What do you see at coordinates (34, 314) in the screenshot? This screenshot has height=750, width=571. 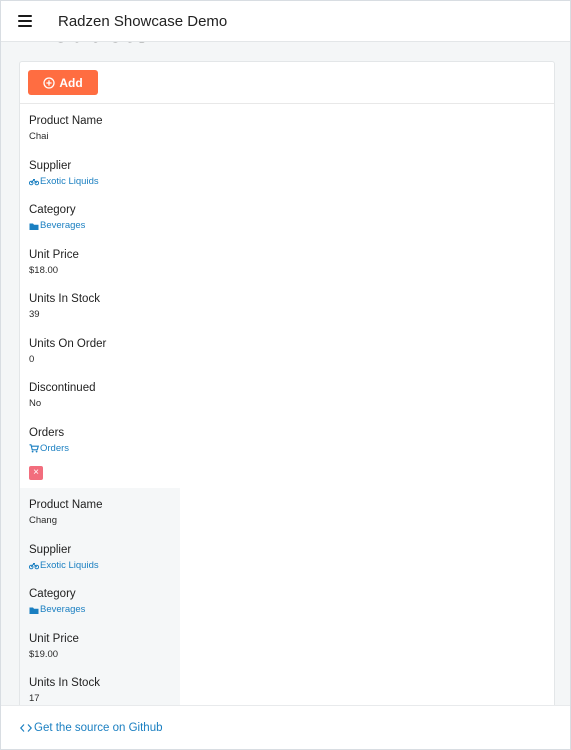 I see `units-in-stock-value: 39` at bounding box center [34, 314].